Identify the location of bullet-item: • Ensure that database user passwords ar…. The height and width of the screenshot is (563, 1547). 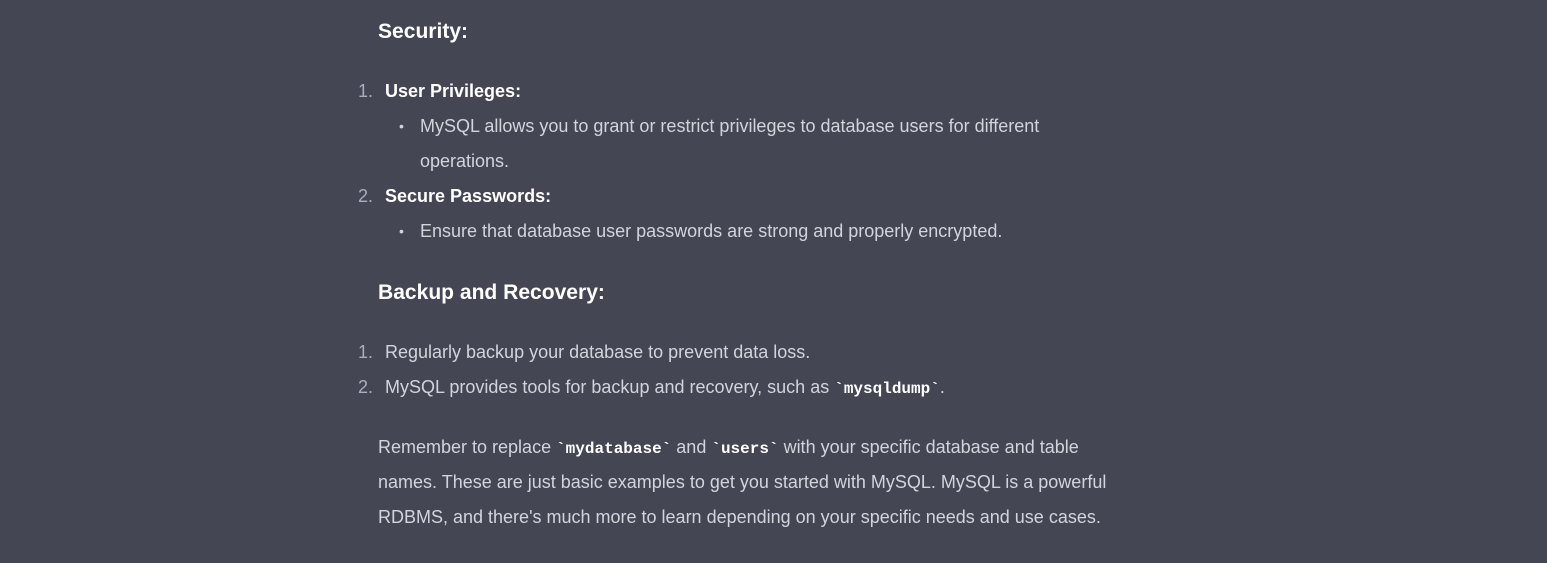
(781, 231).